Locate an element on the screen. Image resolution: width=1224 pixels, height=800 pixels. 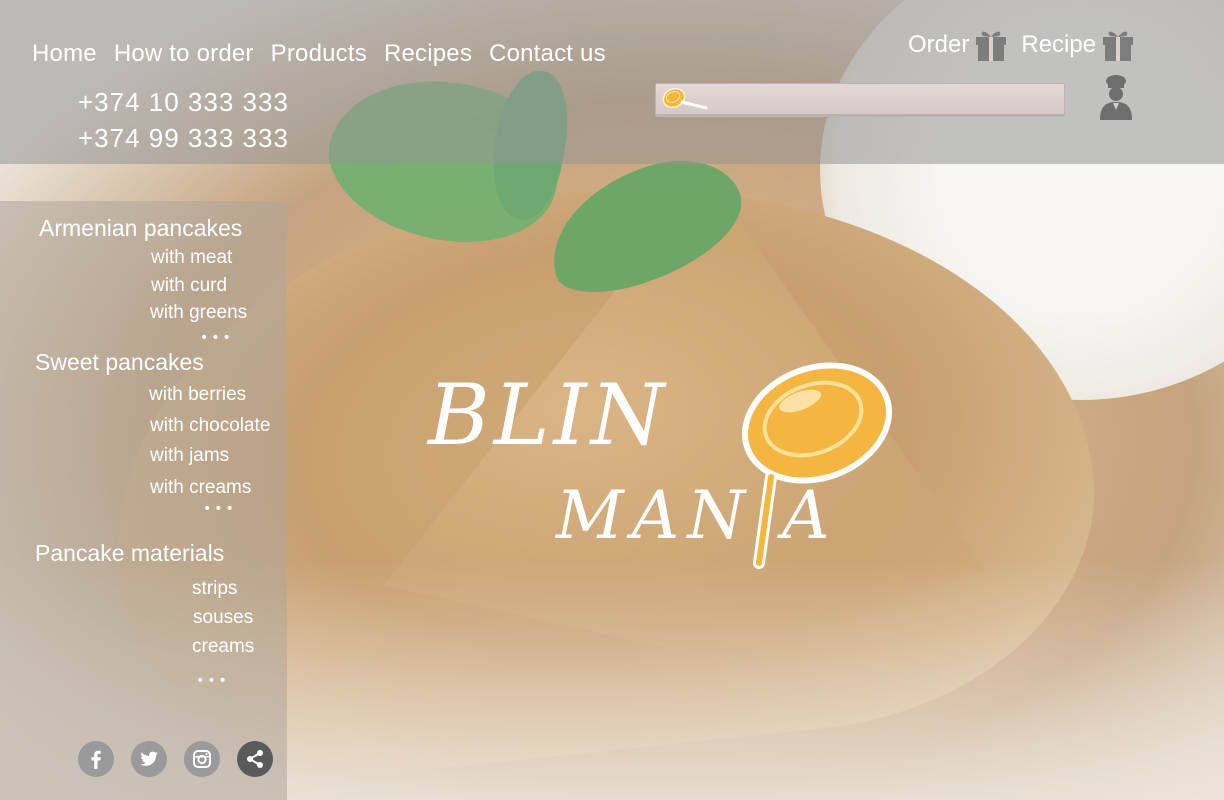
search-input is located at coordinates (860, 100).